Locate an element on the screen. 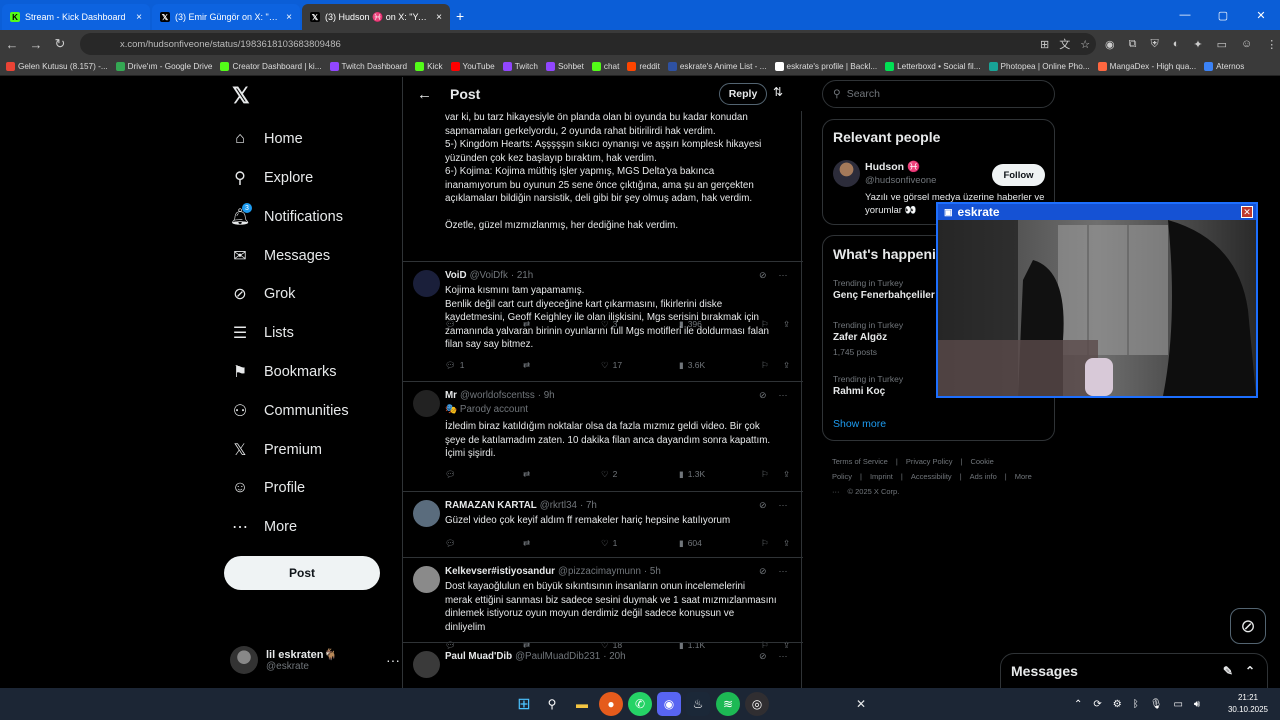 This screenshot has height=720, width=1280. microphone-icon: 🎙︎ is located at coordinates (1156, 704).